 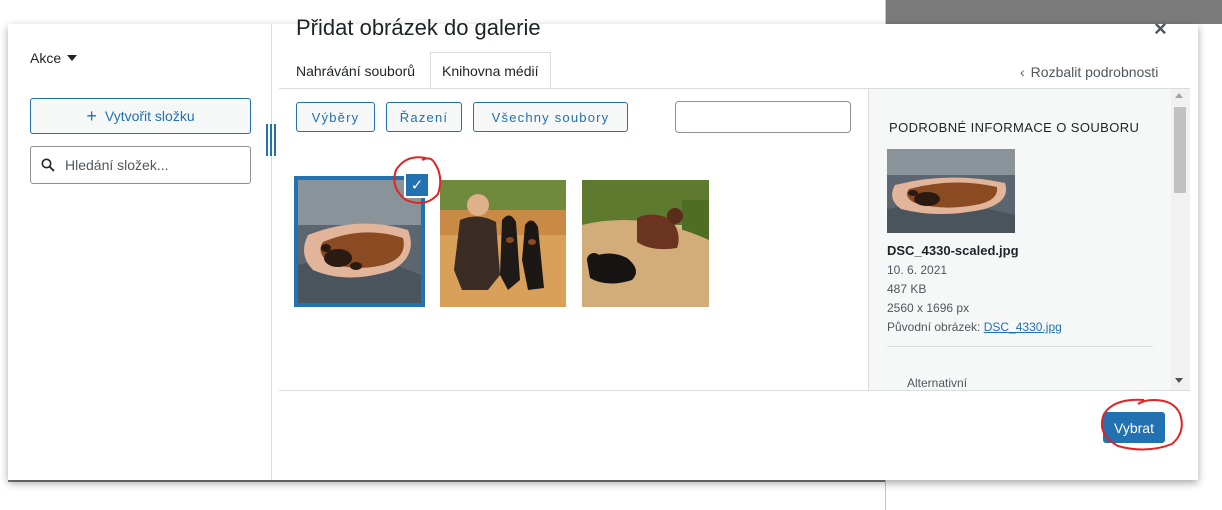 I want to click on original-image-label: Původní obrázek:, so click(x=934, y=327).